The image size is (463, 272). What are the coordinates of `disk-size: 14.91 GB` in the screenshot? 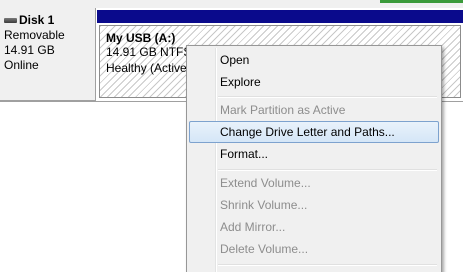 It's located at (29, 50).